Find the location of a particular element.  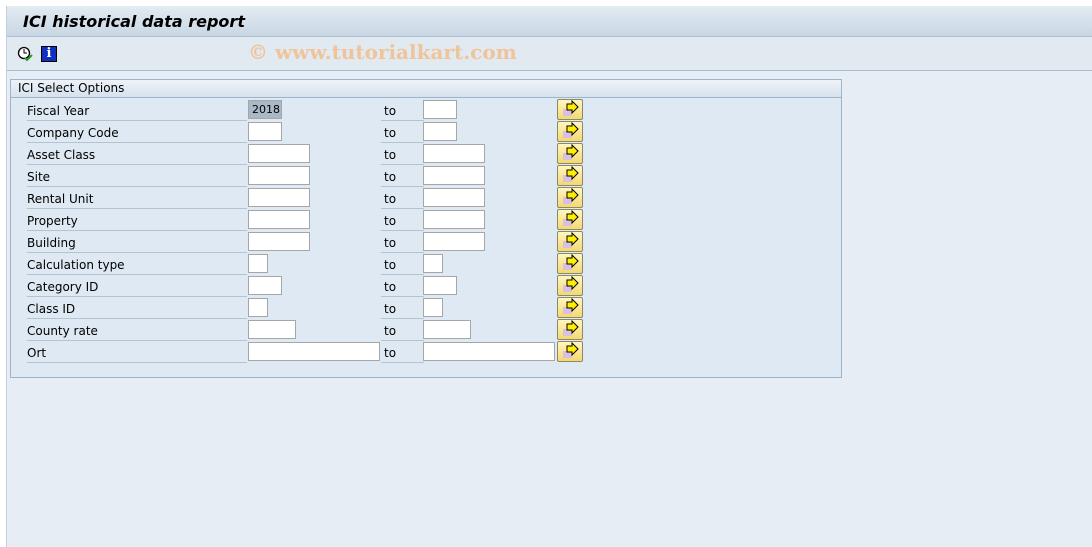

rental-unit-from-input is located at coordinates (279, 197).